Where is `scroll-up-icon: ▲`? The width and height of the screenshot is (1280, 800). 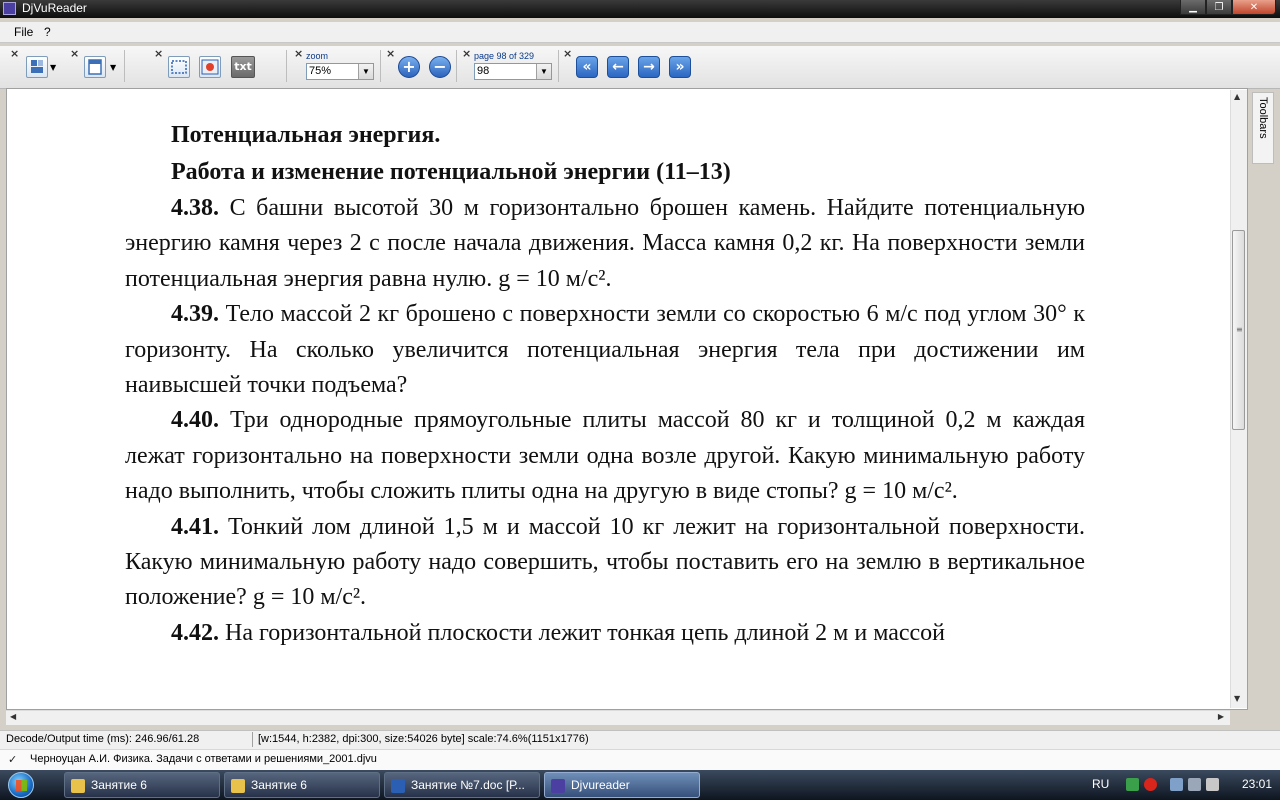 scroll-up-icon: ▲ is located at coordinates (1237, 96).